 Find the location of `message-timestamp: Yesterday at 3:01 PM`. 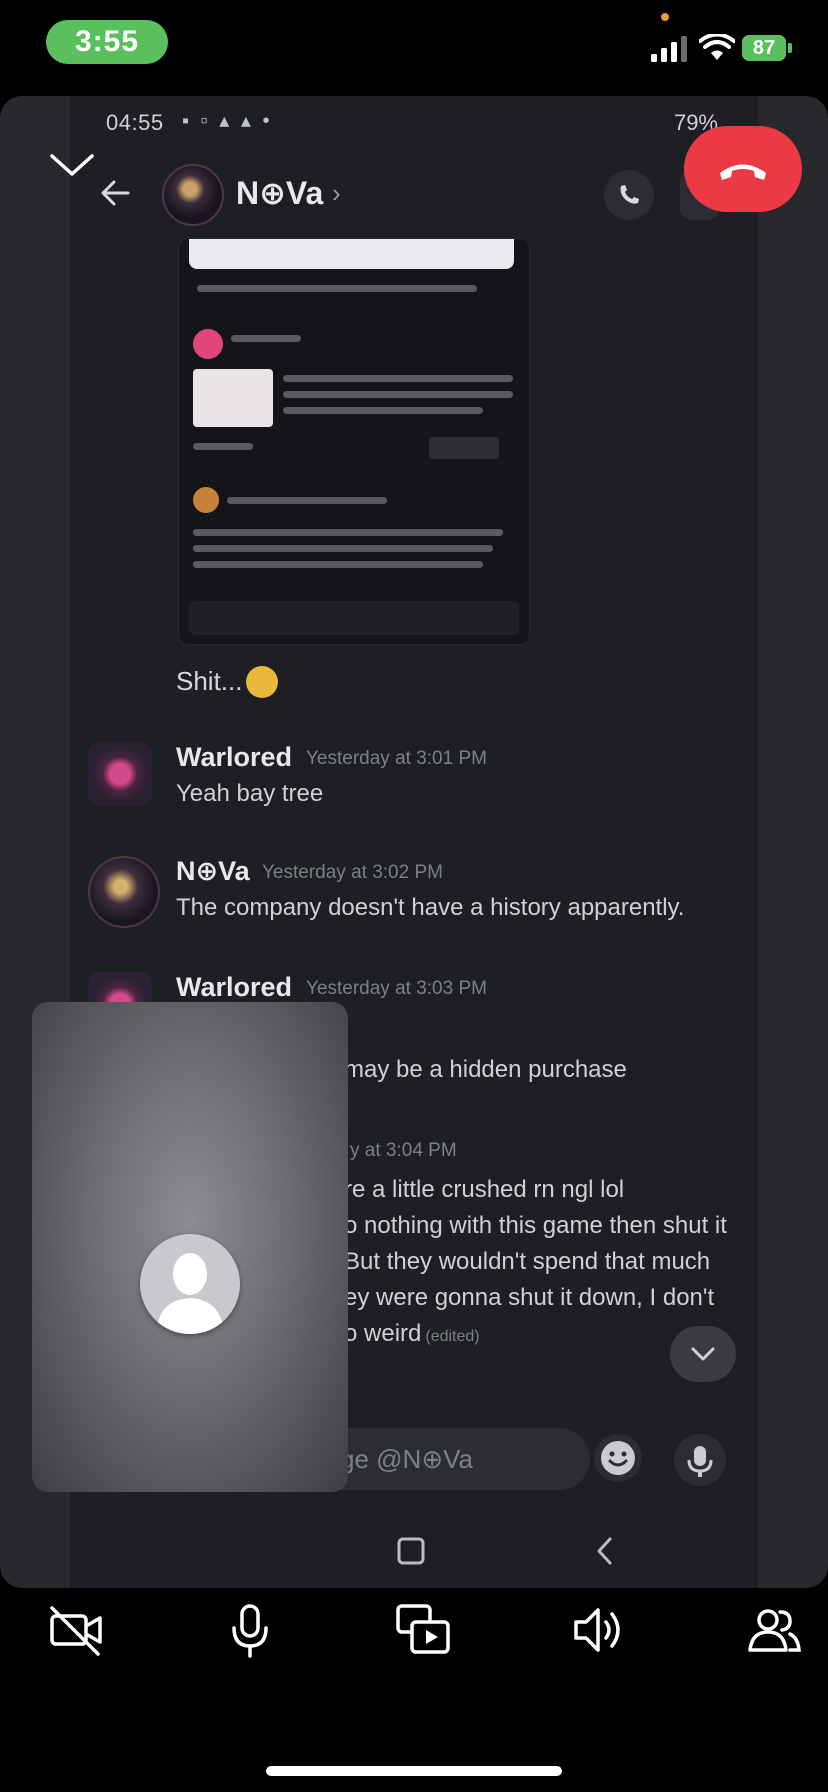

message-timestamp: Yesterday at 3:01 PM is located at coordinates (396, 758).